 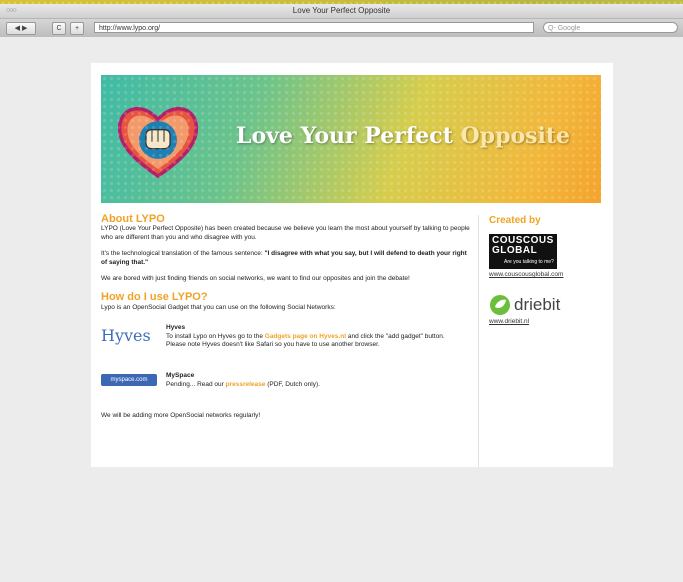 I want to click on howto-heading: How do I use LYPO?, so click(x=154, y=297).